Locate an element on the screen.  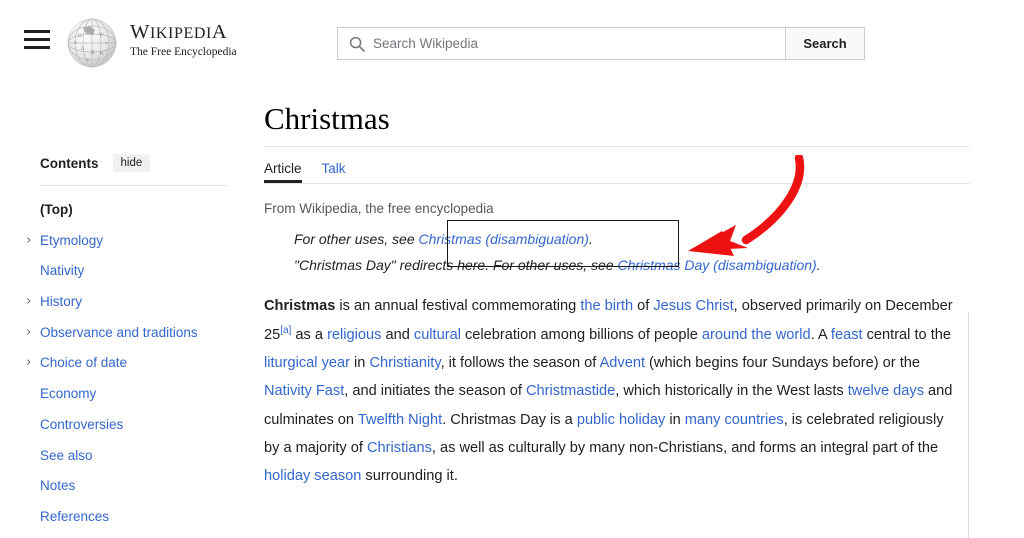
svg-text: W is located at coordinates (101, 35).